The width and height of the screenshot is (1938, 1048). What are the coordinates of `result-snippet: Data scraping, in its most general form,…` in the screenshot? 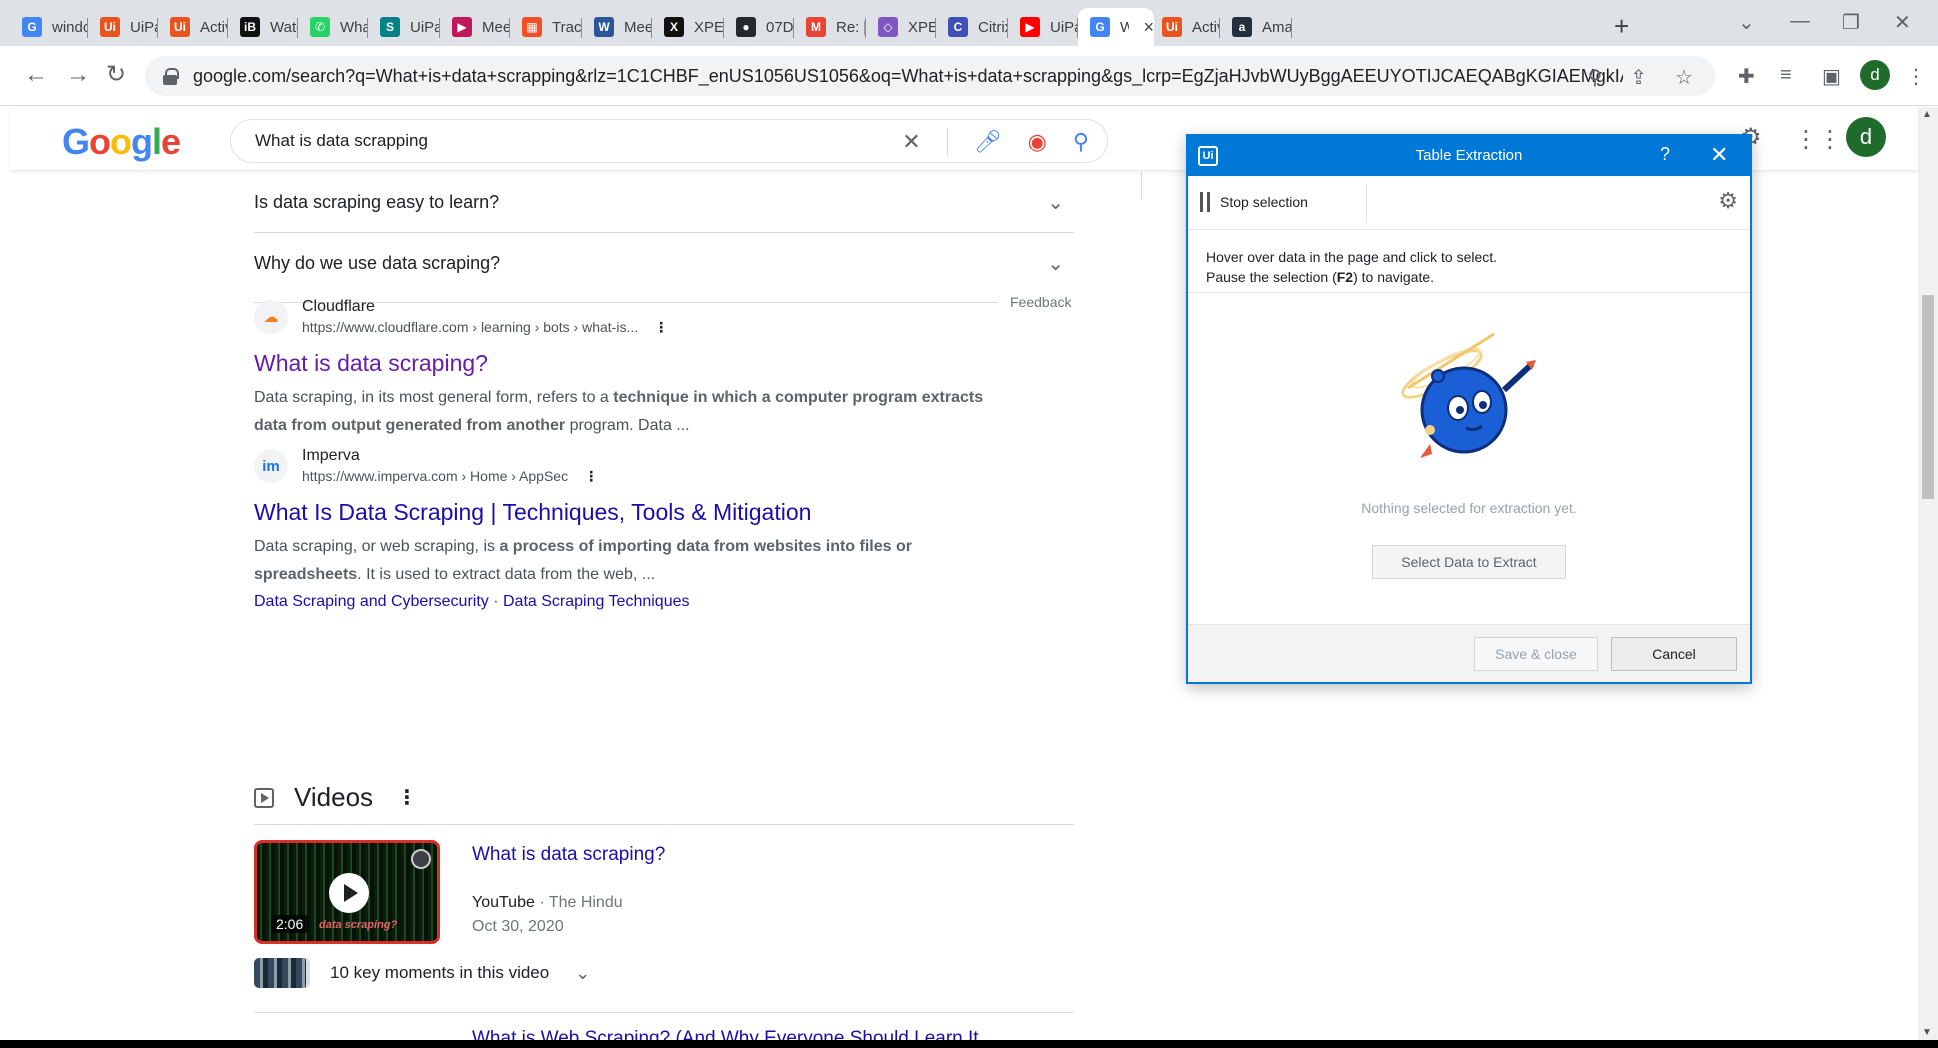 It's located at (619, 411).